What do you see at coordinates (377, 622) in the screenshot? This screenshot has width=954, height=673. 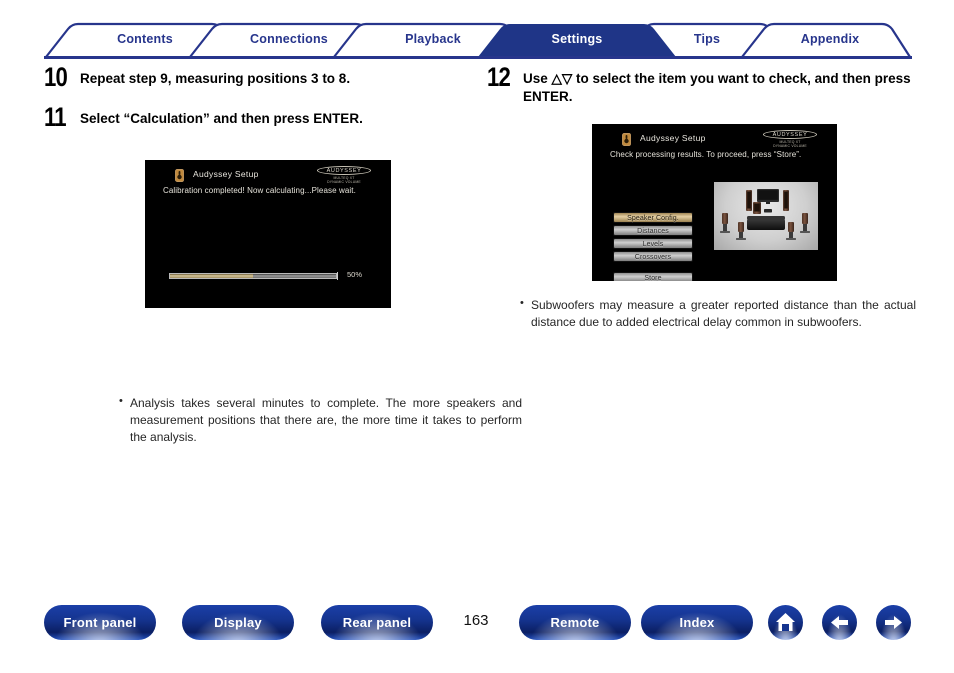 I see `rear-panel-button: Rear panel` at bounding box center [377, 622].